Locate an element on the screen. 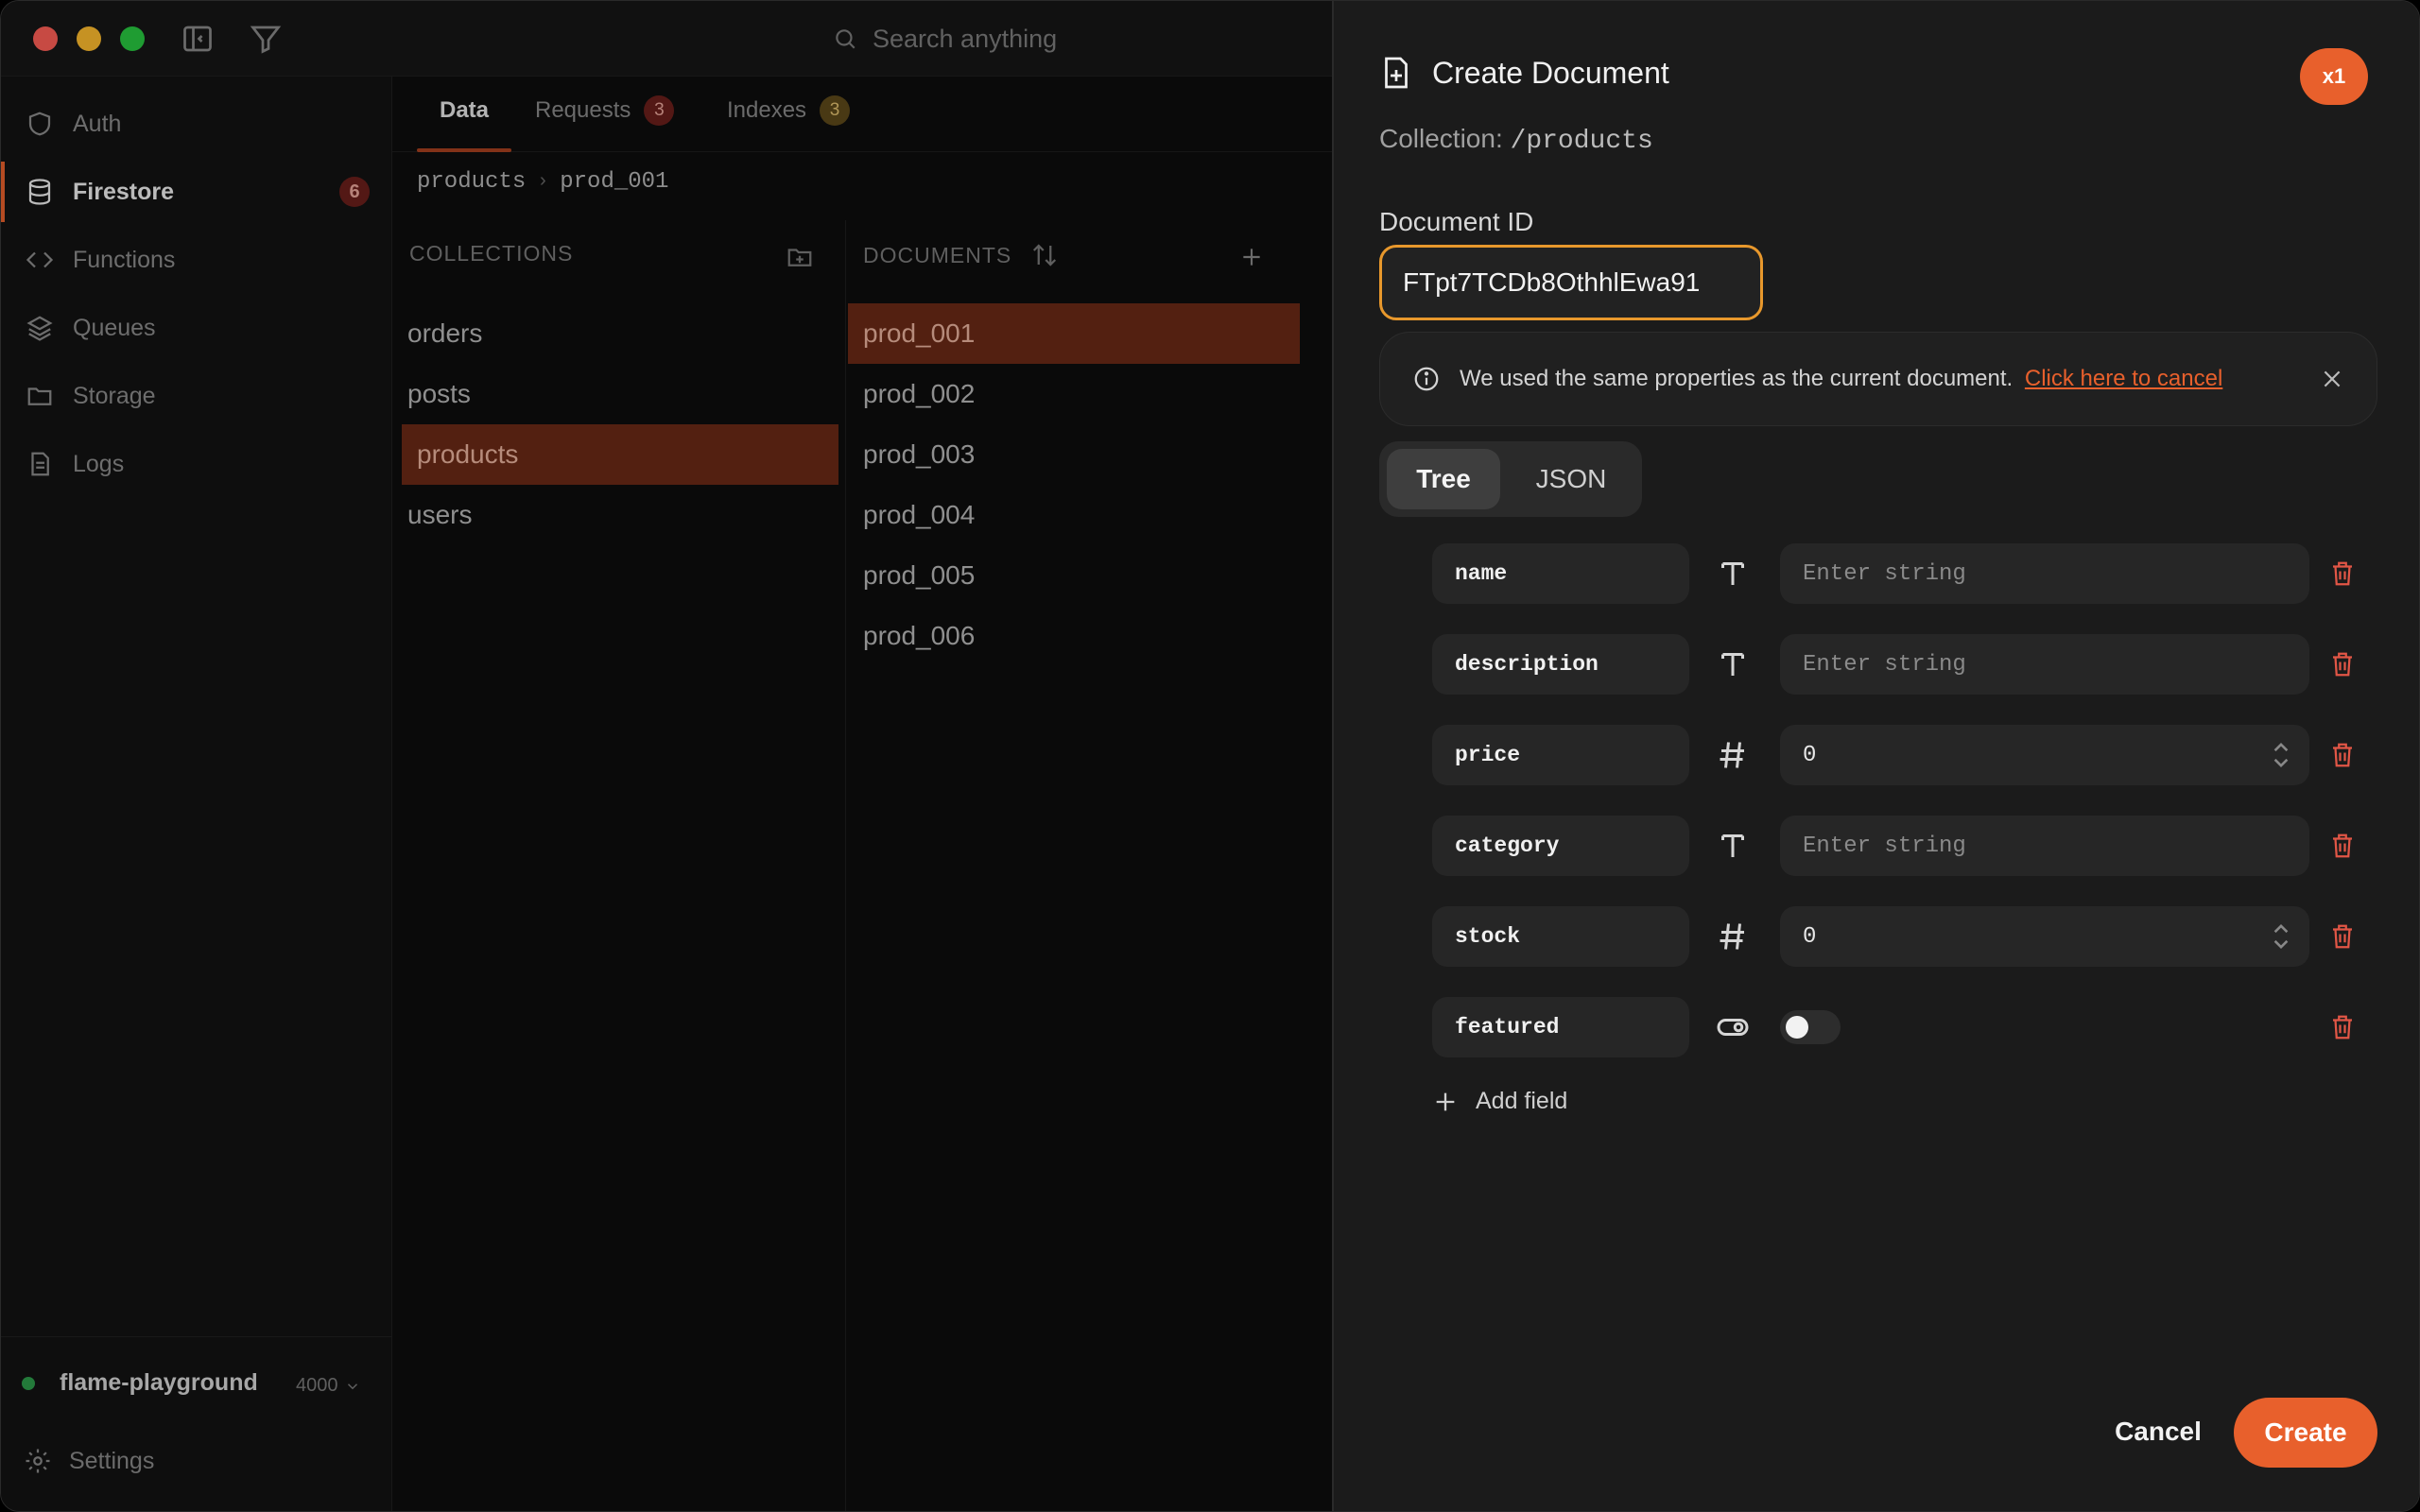 Image resolution: width=2420 pixels, height=1512 pixels. field-name-input: category is located at coordinates (1560, 846).